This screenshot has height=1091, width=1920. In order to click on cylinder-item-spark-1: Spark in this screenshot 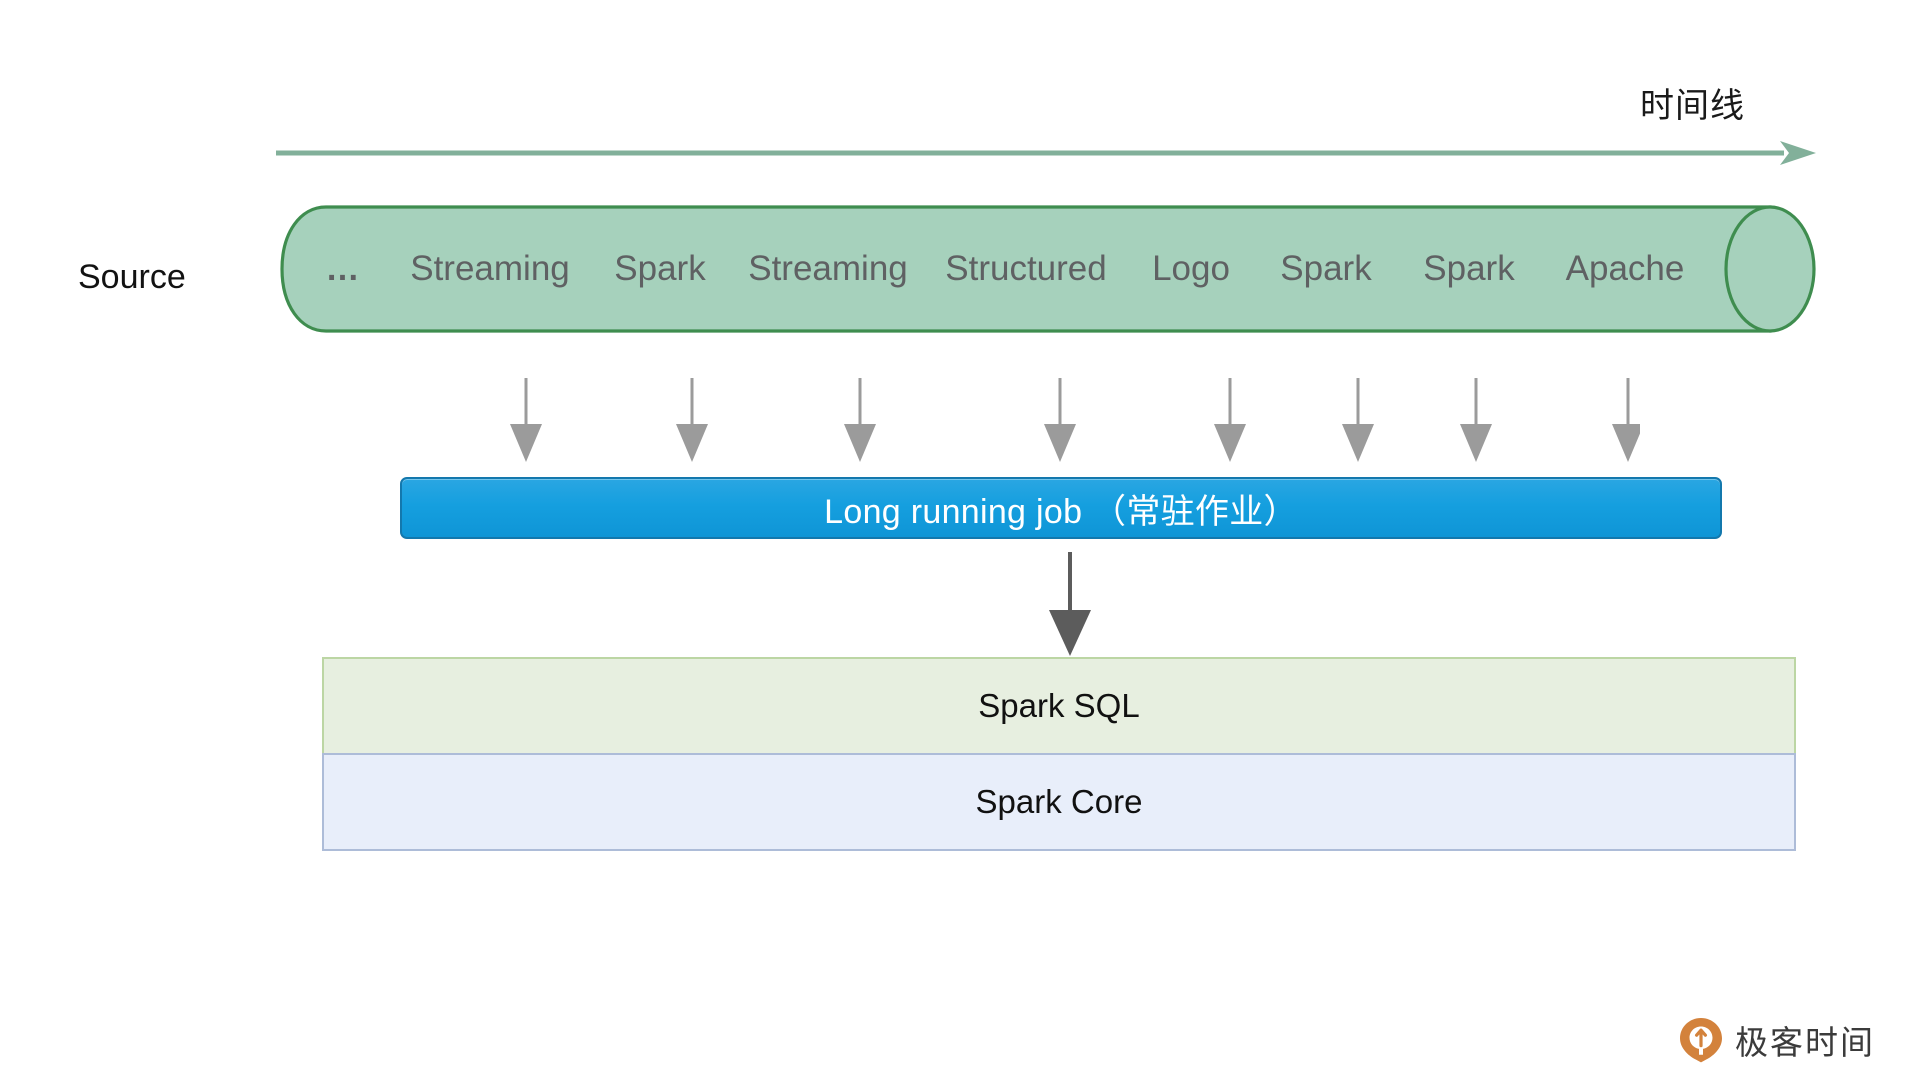, I will do `click(660, 268)`.